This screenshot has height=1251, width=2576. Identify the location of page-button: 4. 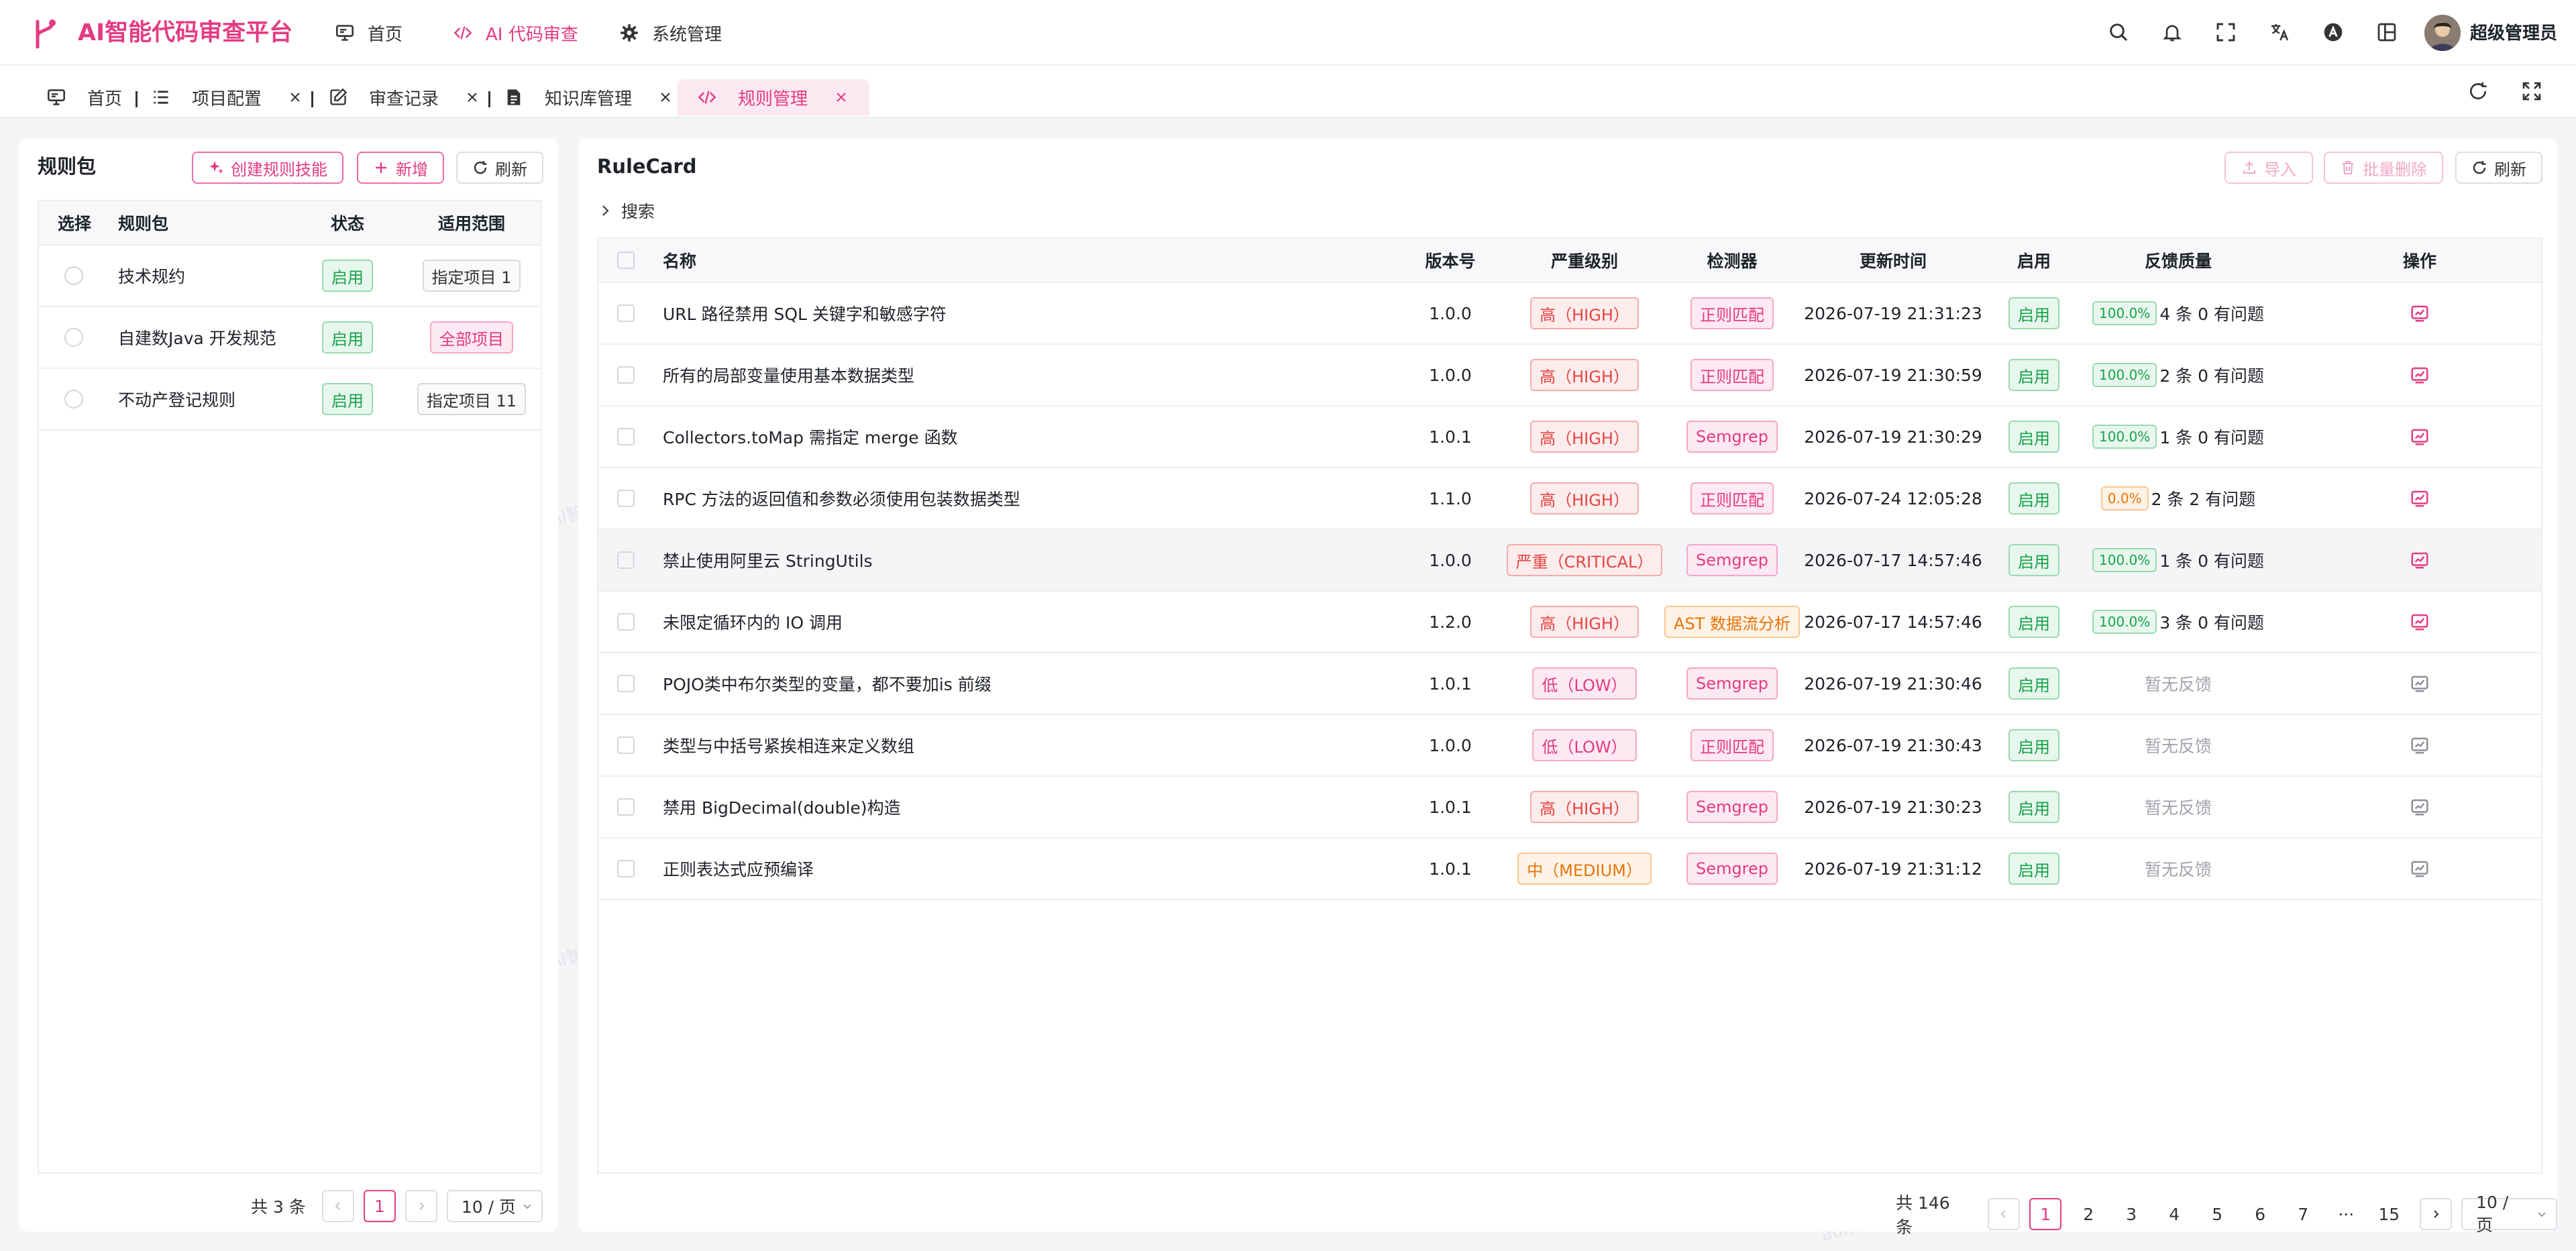
(2174, 1214).